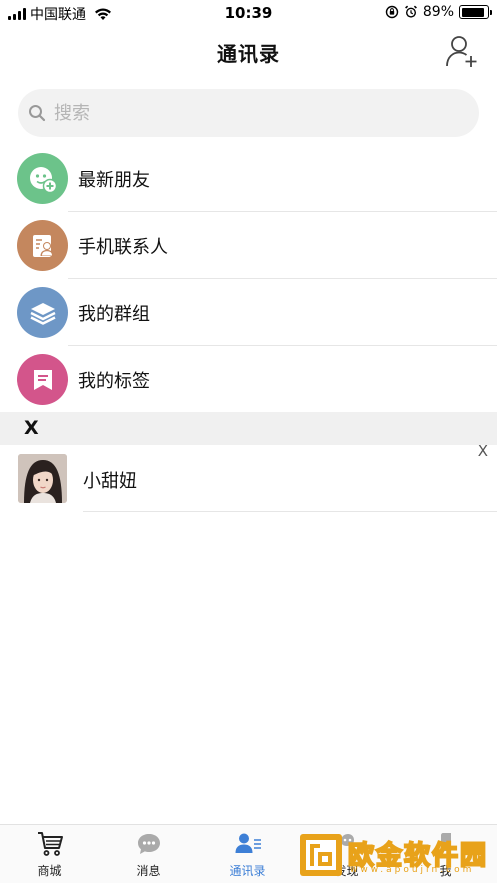 This screenshot has height=883, width=497. I want to click on tab-label: 通讯录, so click(247, 871).